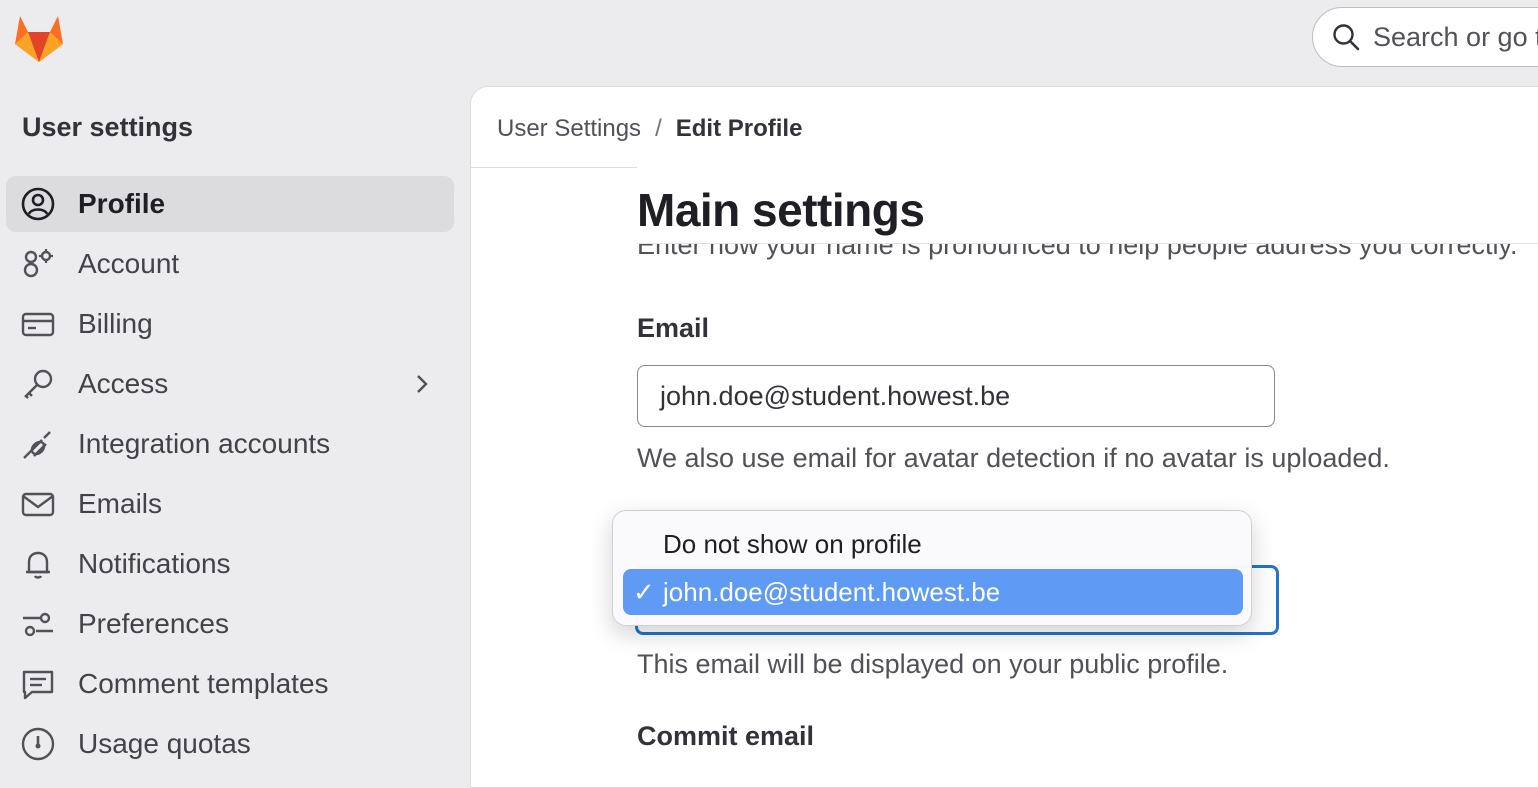 This screenshot has width=1538, height=788. I want to click on sidebar-item-notifications: Notifications, so click(230, 564).